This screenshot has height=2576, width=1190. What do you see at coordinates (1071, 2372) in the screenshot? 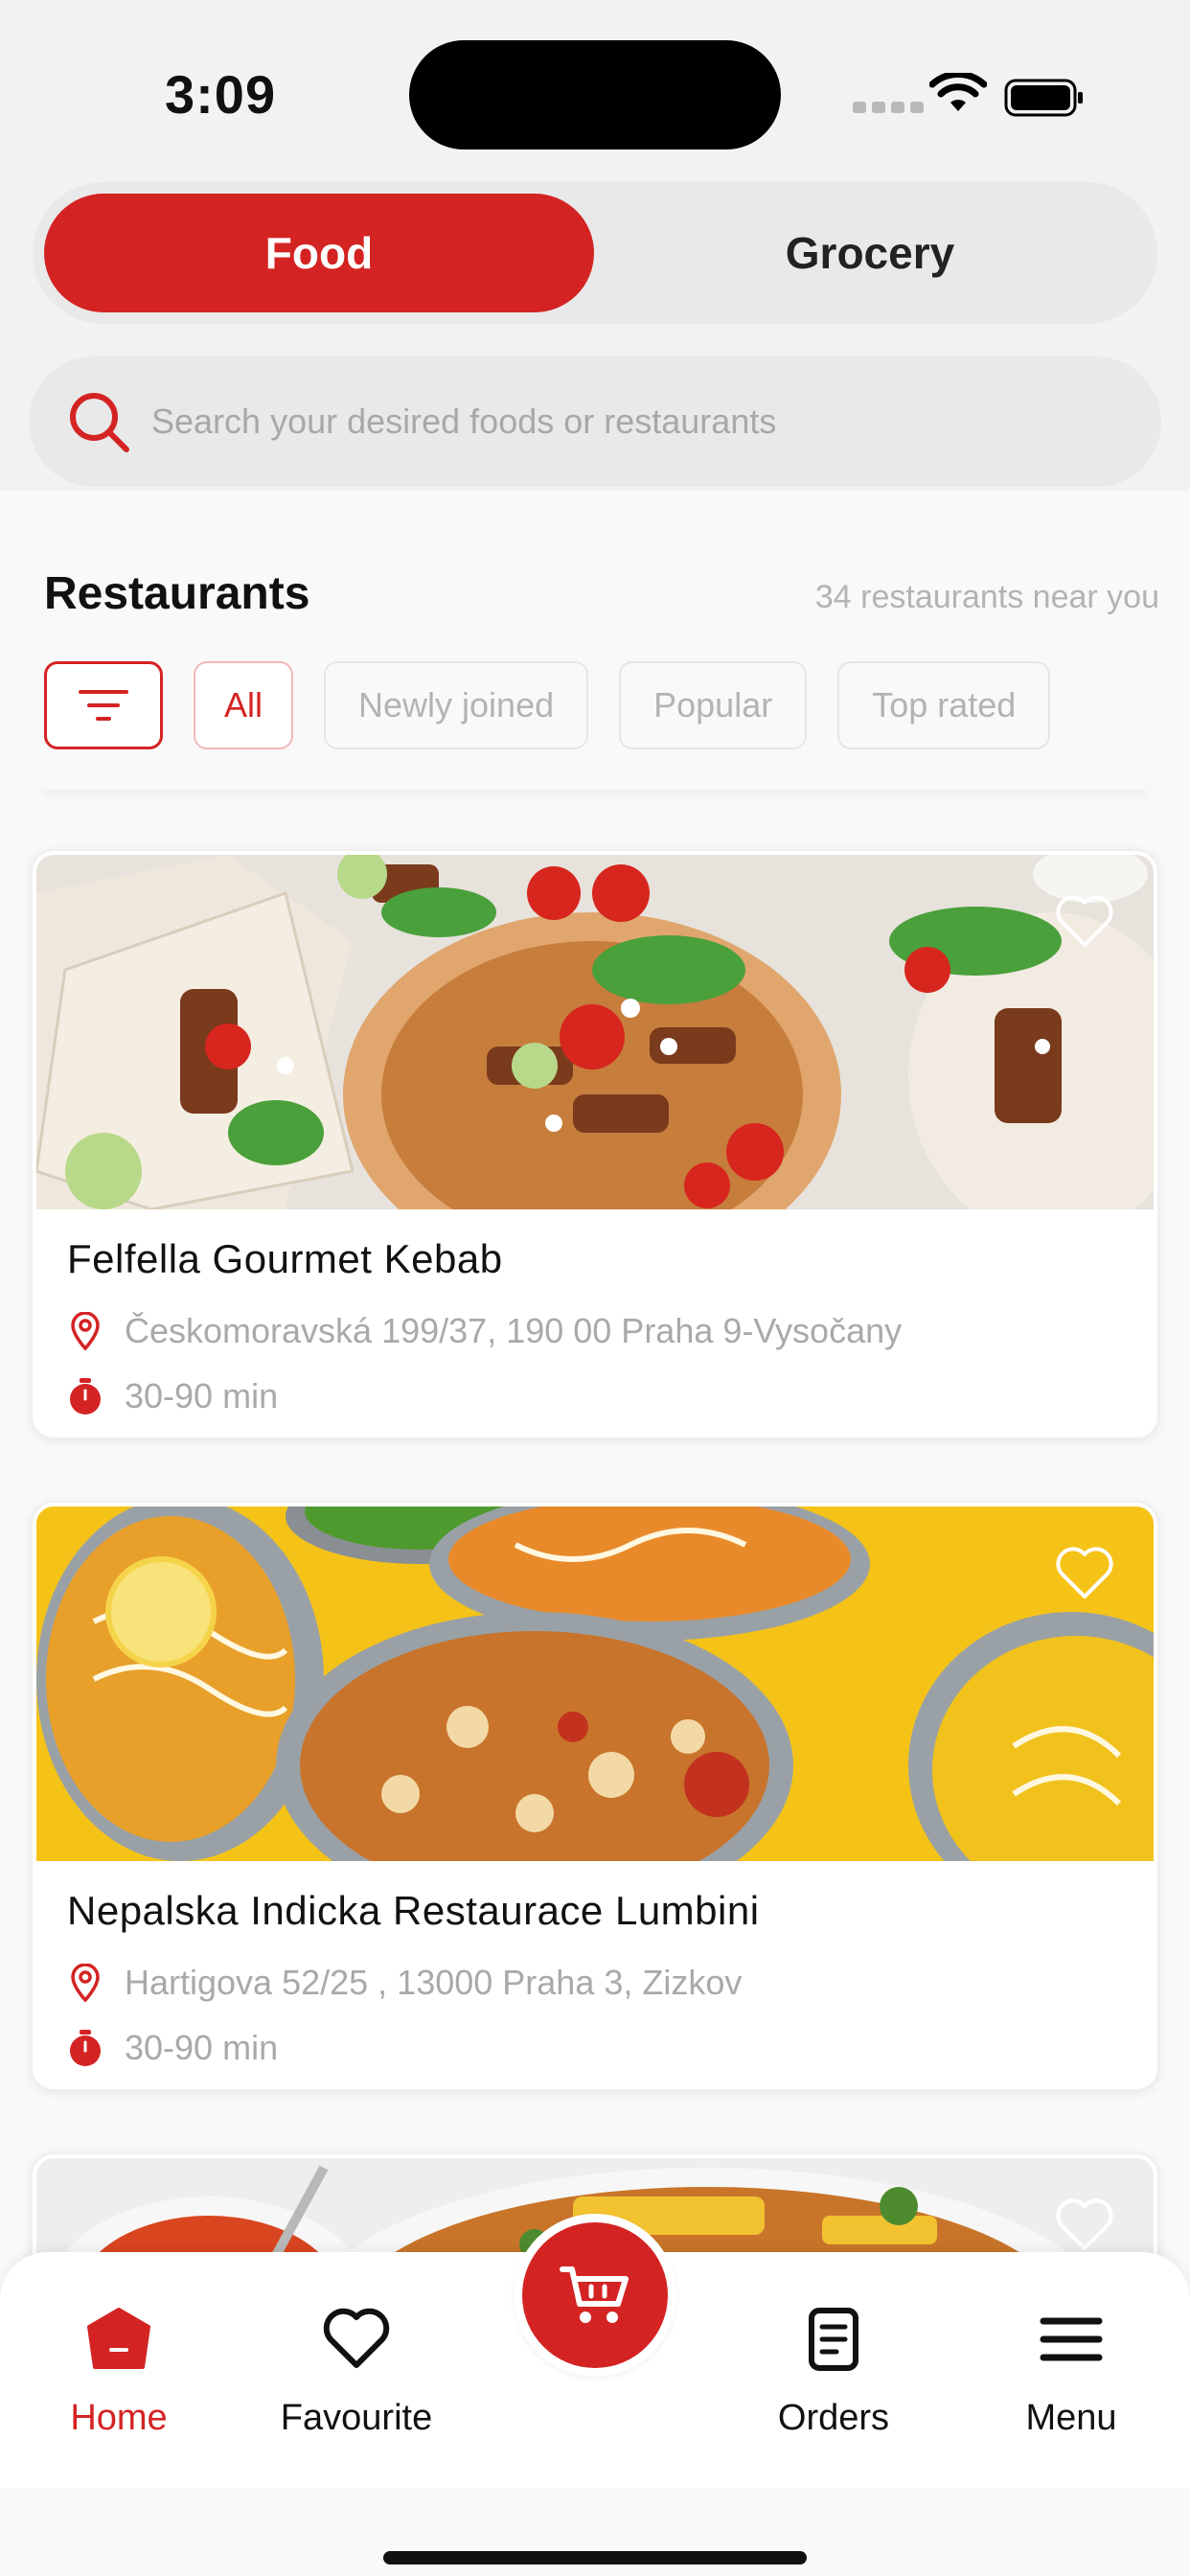
I see `nav-menu: Menu` at bounding box center [1071, 2372].